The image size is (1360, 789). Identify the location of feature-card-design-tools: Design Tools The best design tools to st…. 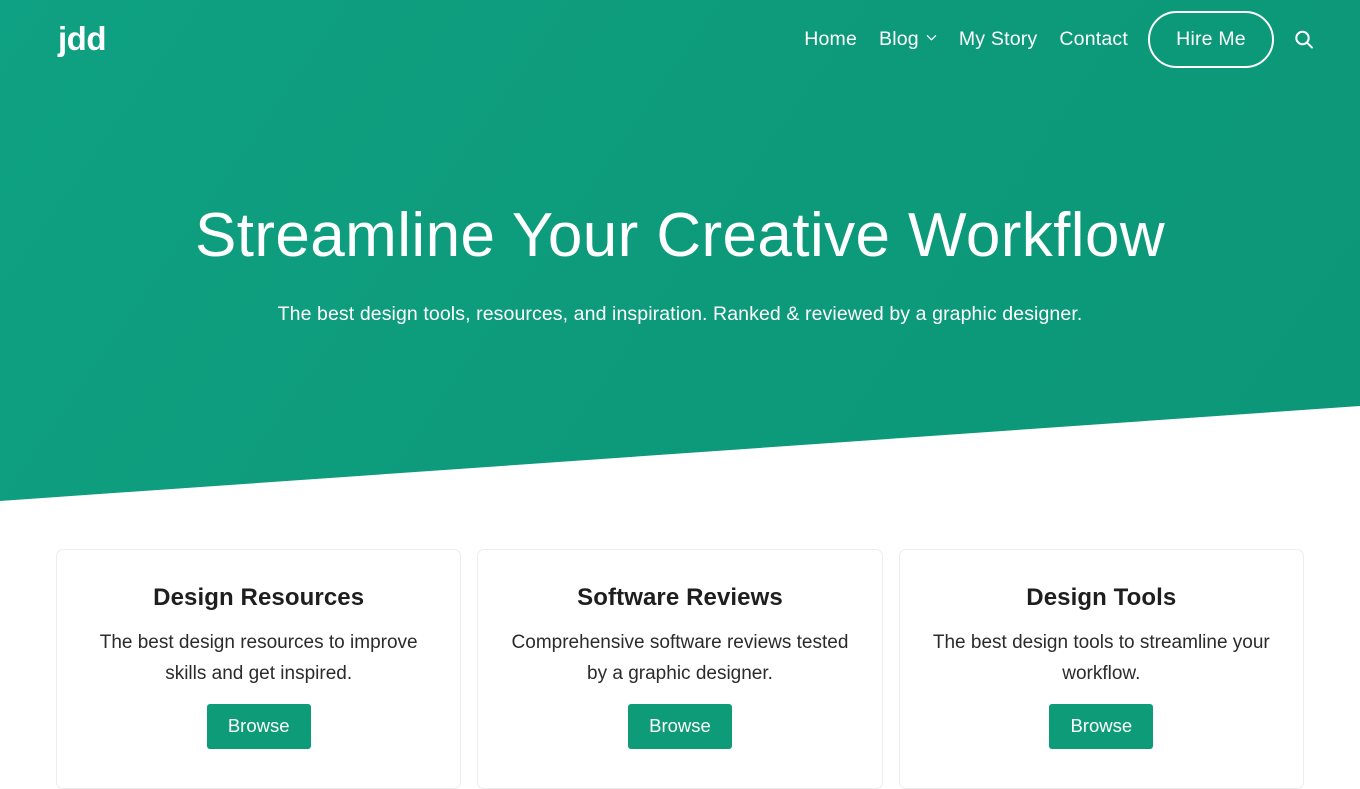
(1101, 669).